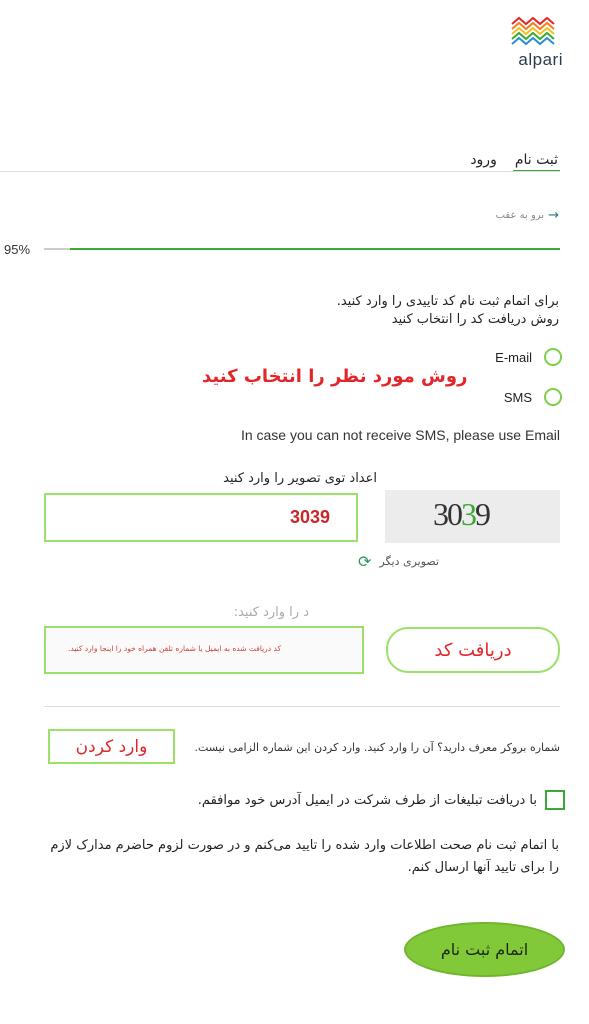 This screenshot has height=1024, width=589. Describe the element at coordinates (536, 162) in the screenshot. I see `tab-register: ثبت نام` at that location.